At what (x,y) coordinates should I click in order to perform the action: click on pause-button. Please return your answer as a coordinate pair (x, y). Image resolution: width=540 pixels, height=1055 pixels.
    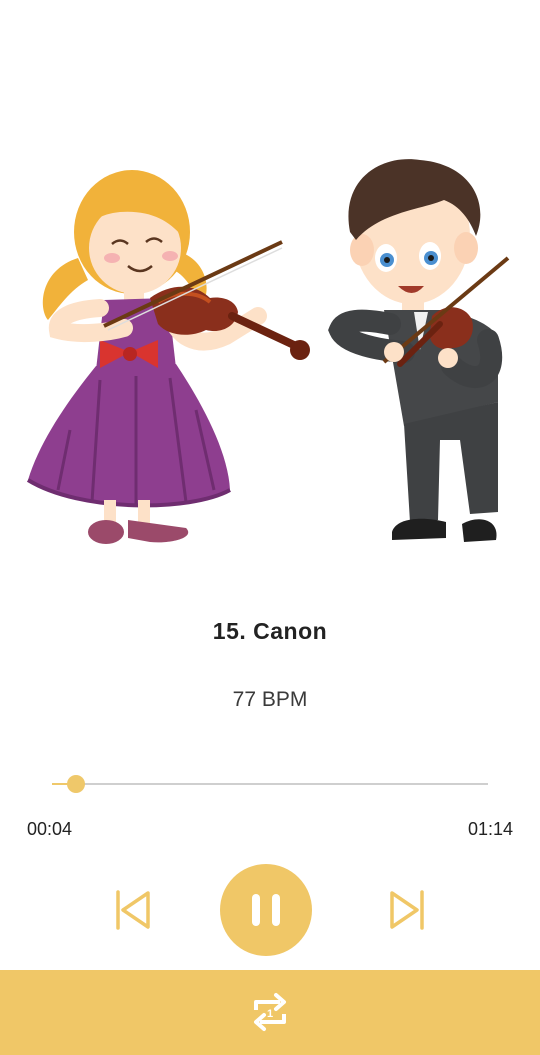
    Looking at the image, I should click on (266, 910).